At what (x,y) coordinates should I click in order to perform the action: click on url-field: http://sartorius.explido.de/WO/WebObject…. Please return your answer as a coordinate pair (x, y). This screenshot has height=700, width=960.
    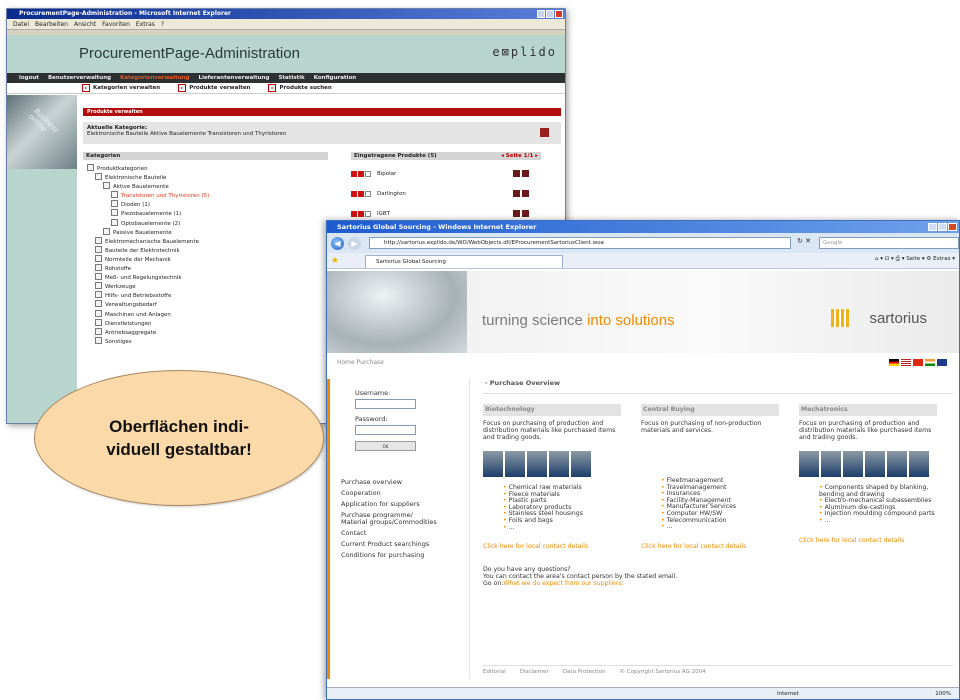
    Looking at the image, I should click on (580, 243).